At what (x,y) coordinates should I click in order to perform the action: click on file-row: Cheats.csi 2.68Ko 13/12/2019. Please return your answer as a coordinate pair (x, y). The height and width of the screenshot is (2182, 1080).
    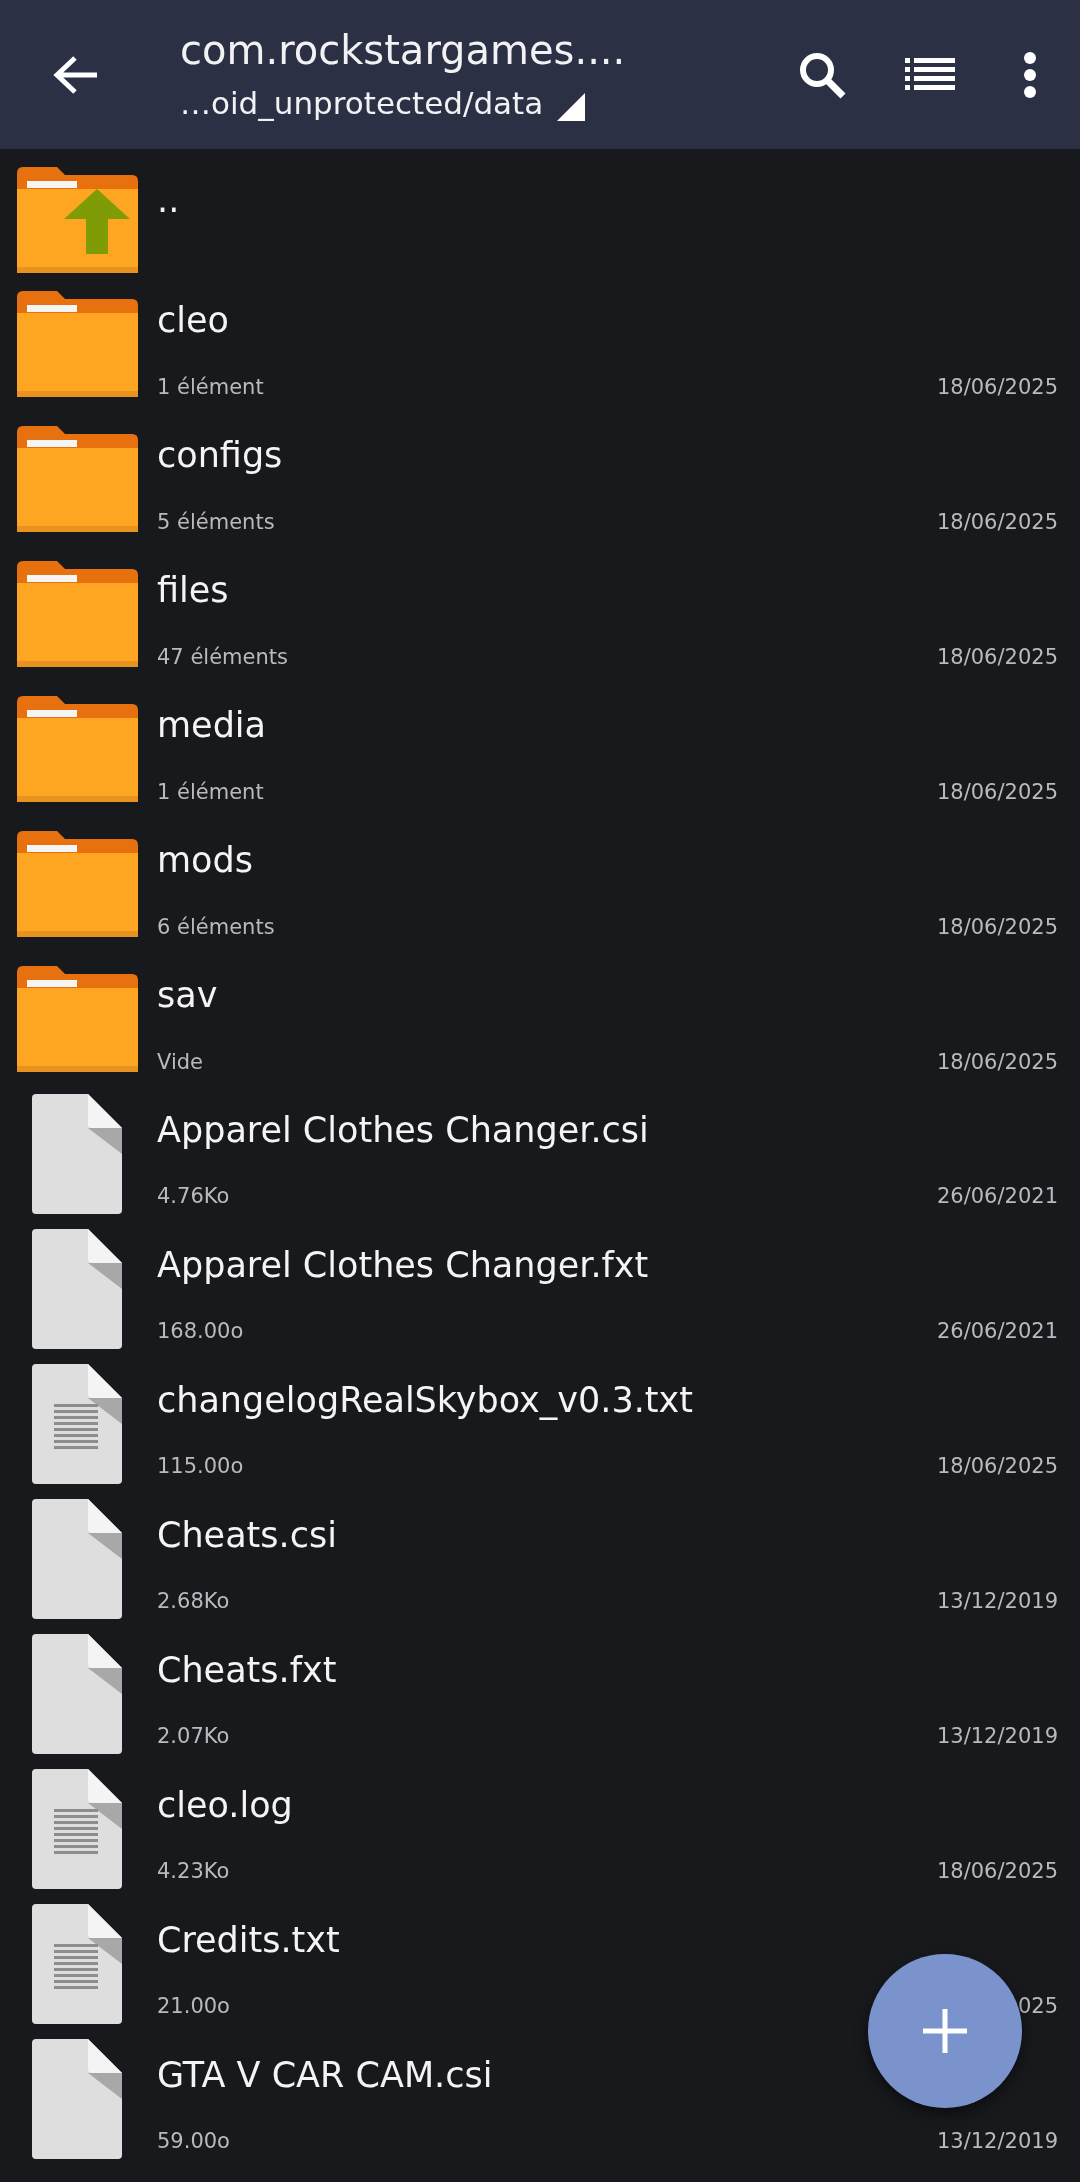
    Looking at the image, I should click on (540, 1559).